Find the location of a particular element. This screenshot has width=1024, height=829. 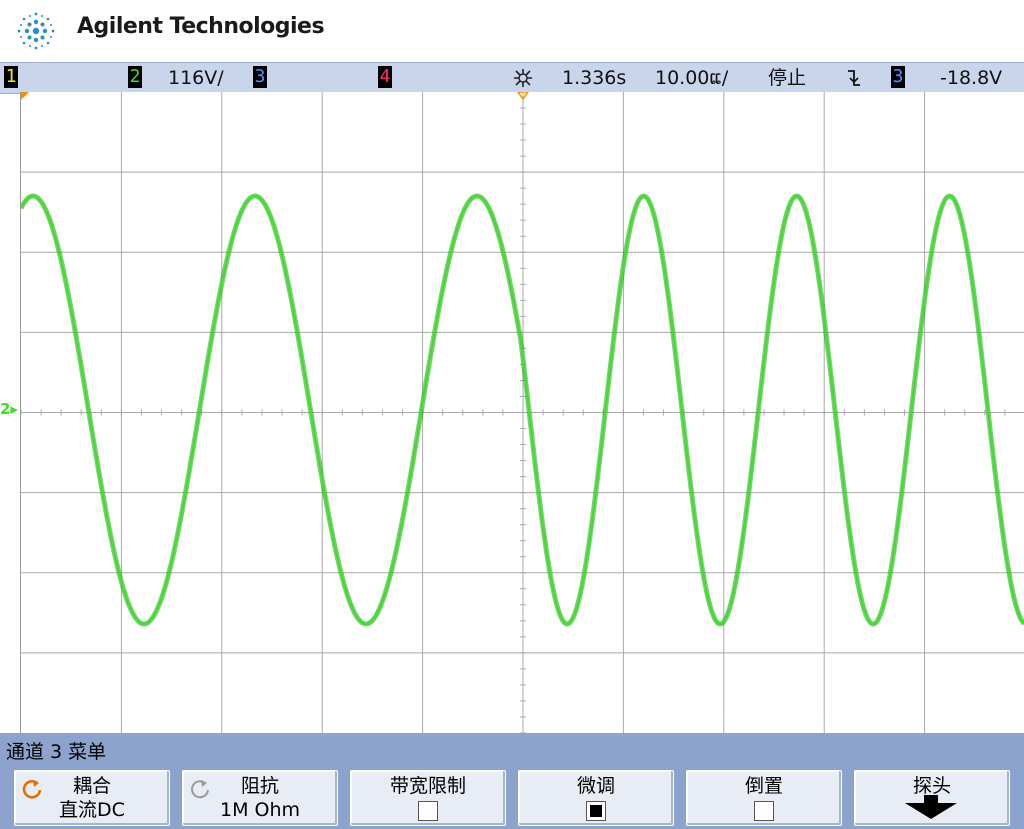

trigger-delay-icon is located at coordinates (523, 78).